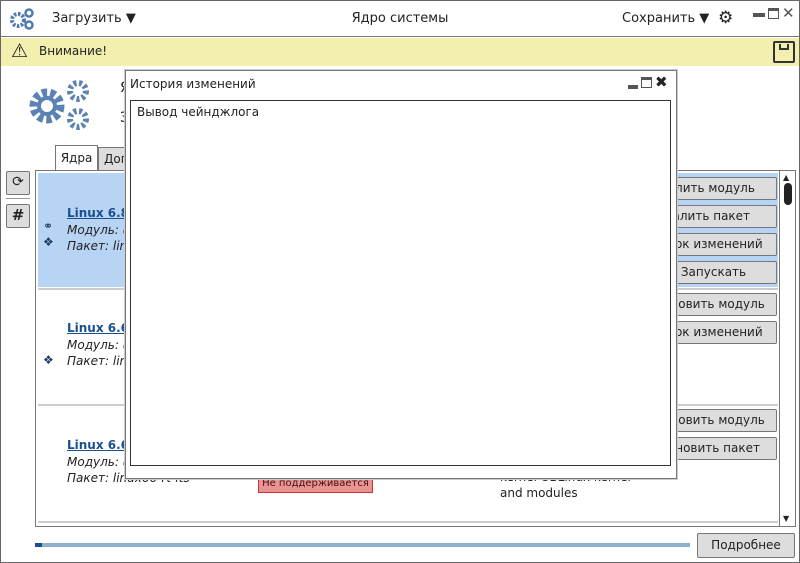  Describe the element at coordinates (661, 82) in the screenshot. I see `close-icon: ✖` at that location.